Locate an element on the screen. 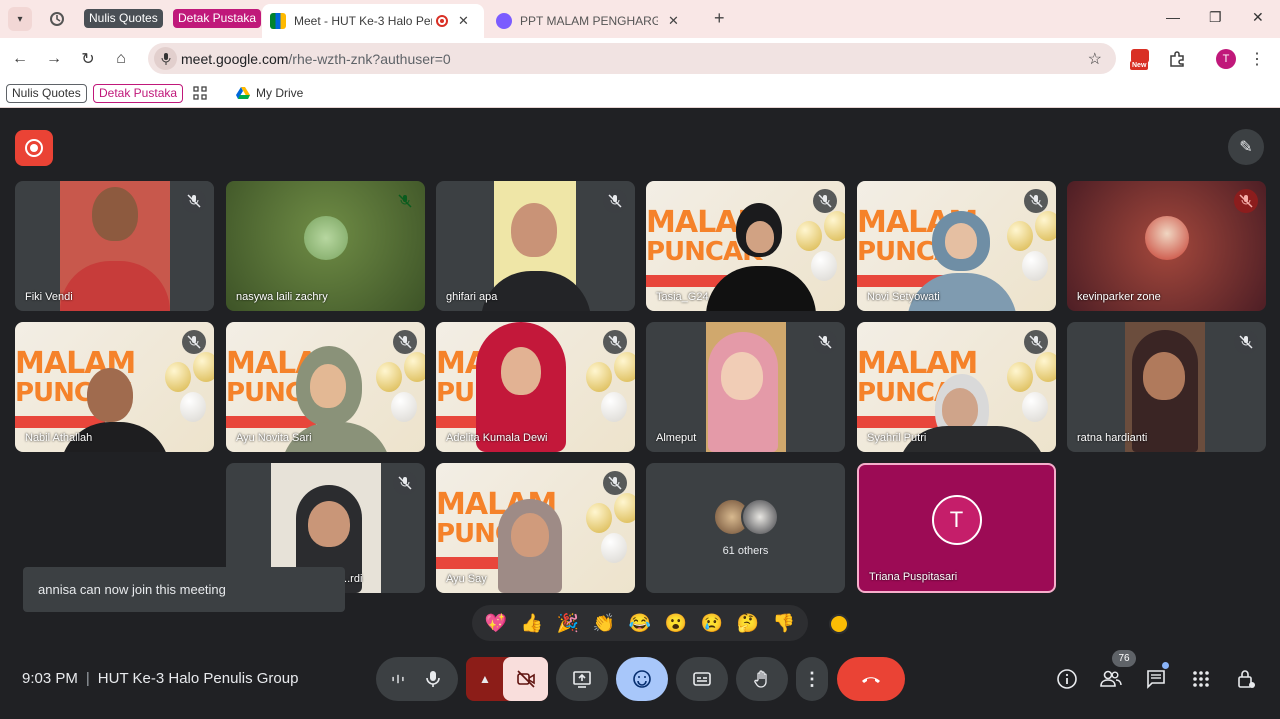 The height and width of the screenshot is (719, 1280). participant-tile: ratna hardianti is located at coordinates (1166, 387).